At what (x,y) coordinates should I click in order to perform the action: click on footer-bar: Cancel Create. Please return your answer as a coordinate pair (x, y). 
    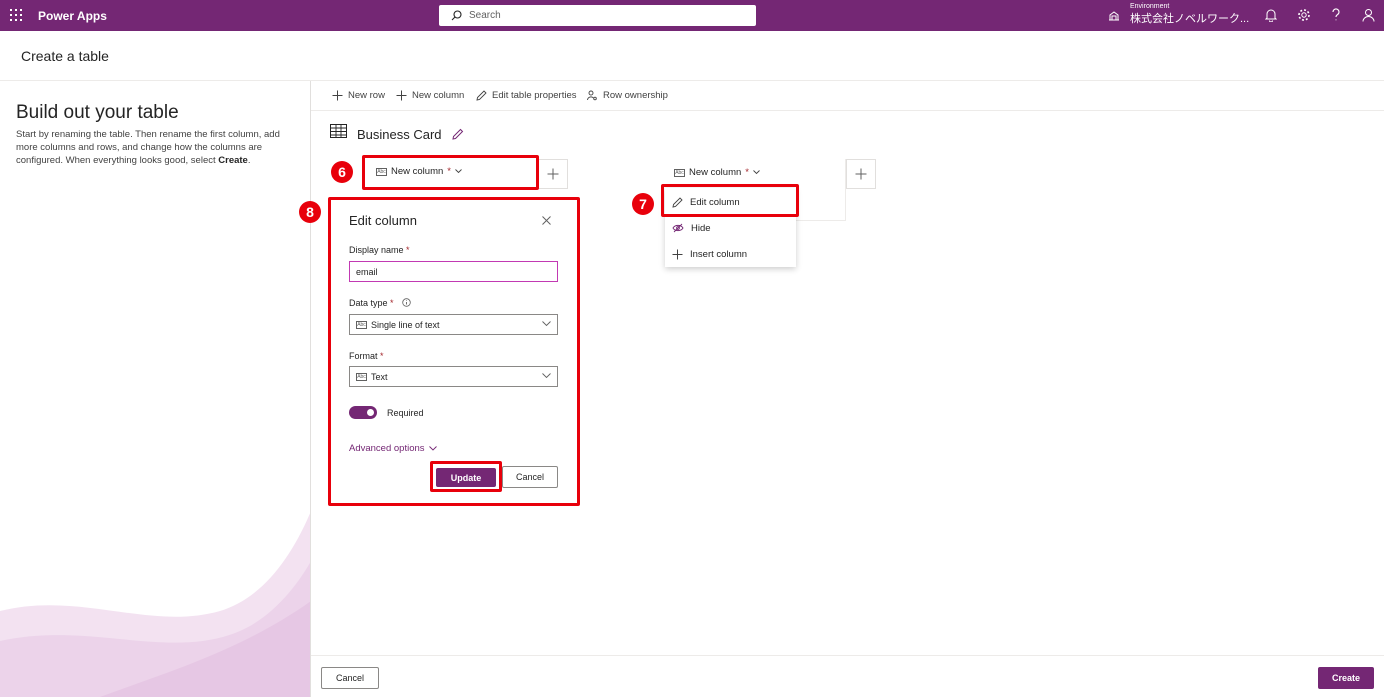
    Looking at the image, I should click on (847, 676).